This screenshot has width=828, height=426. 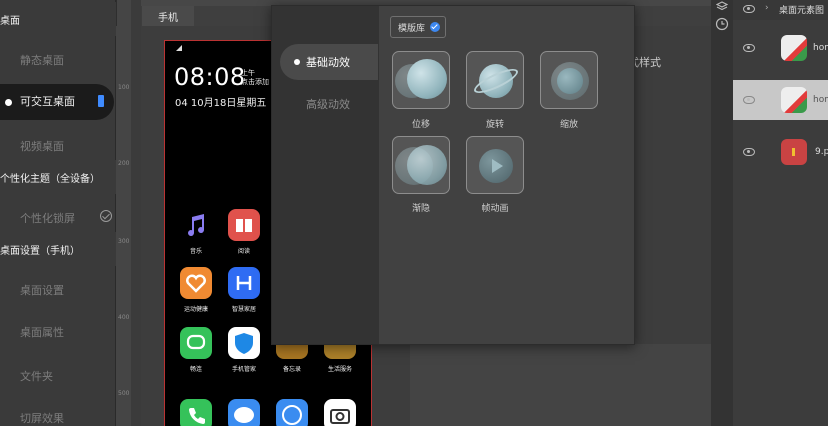 I want to click on clock-side-text: 上午 点击添加, so click(x=255, y=78).